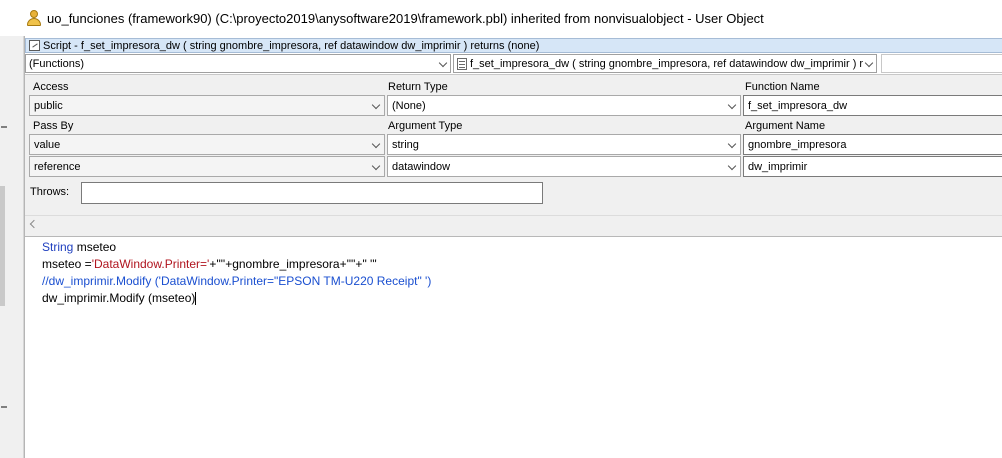  I want to click on throws-label: Throws:, so click(50, 192).